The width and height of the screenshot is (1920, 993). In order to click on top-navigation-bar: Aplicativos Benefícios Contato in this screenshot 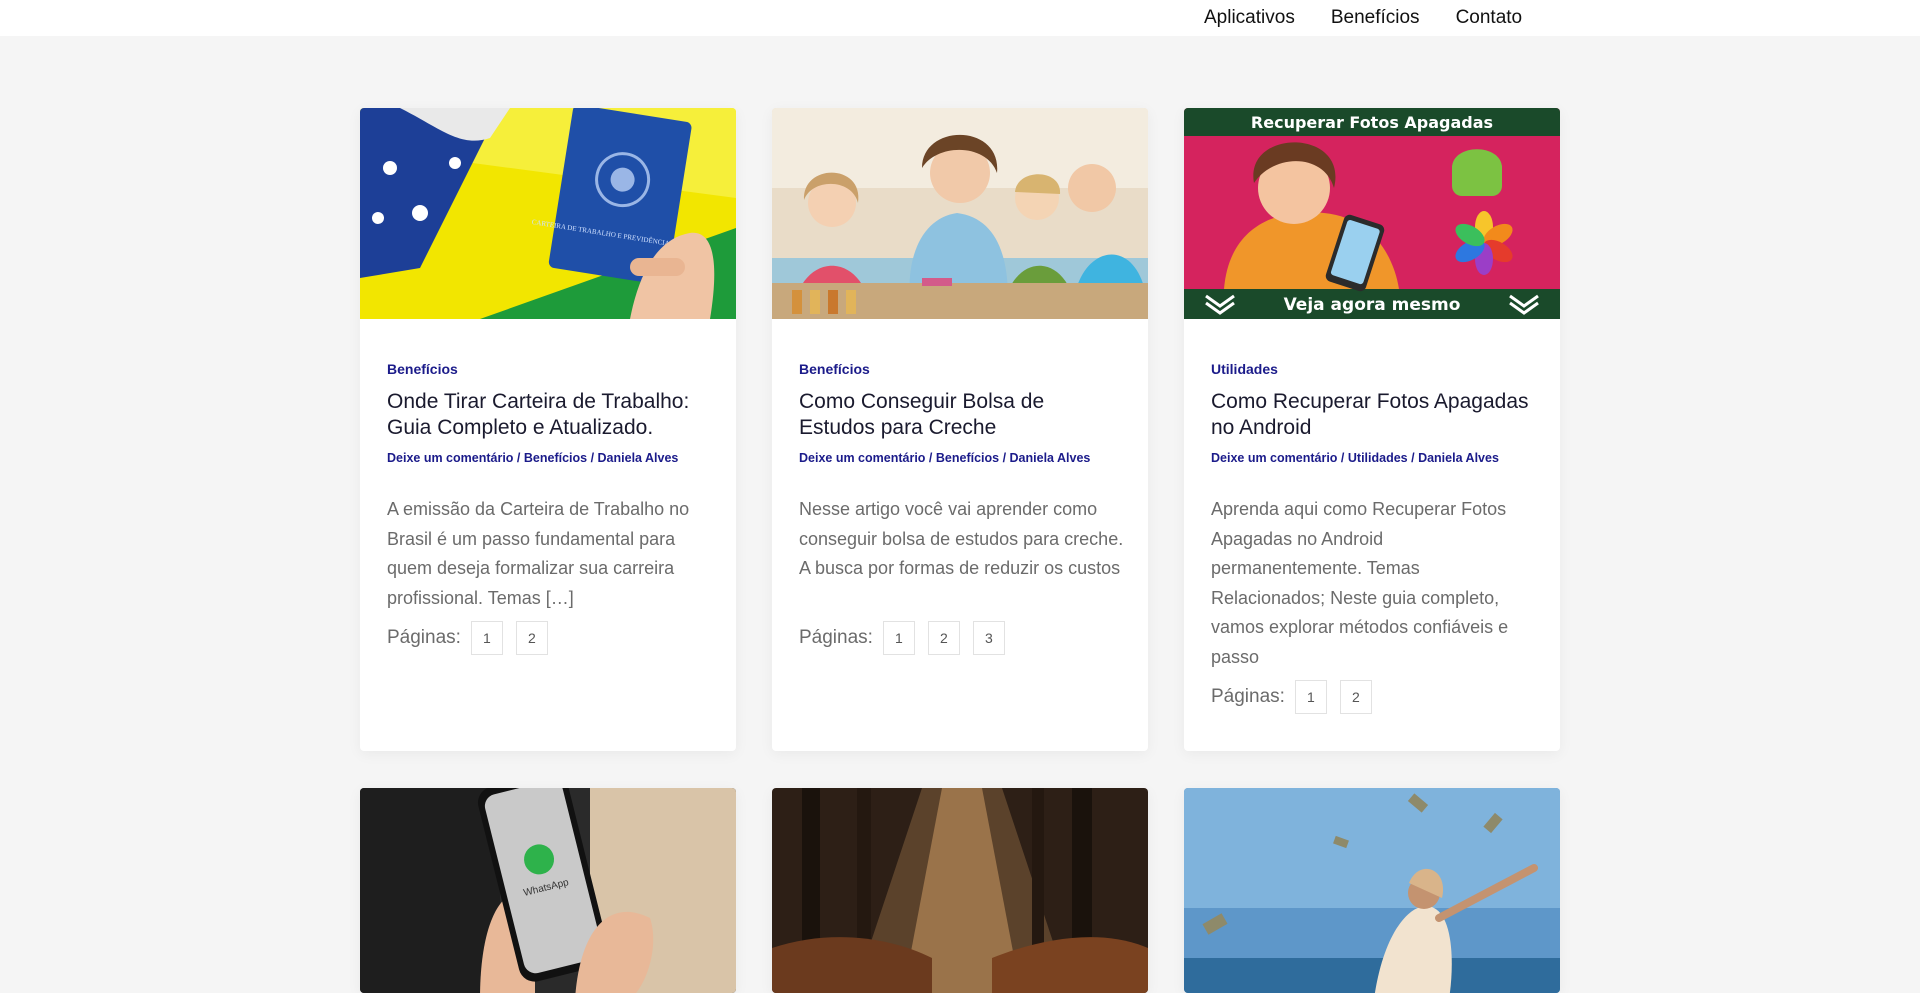, I will do `click(960, 18)`.